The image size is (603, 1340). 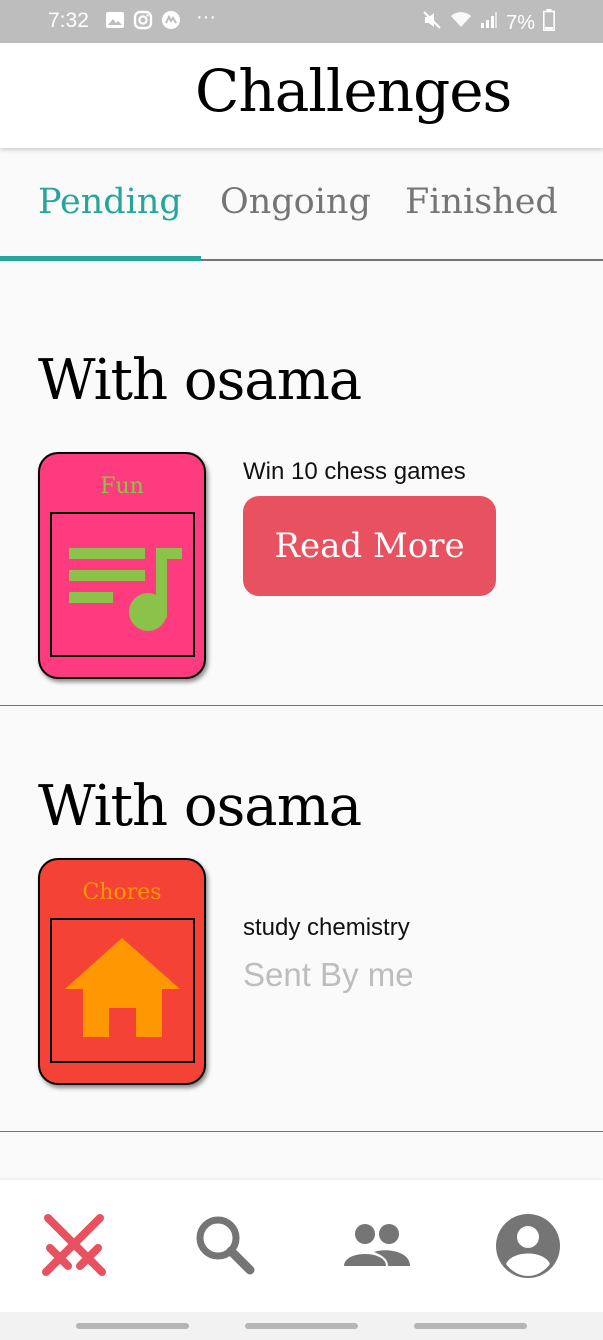 I want to click on instagram-icon, so click(x=143, y=22).